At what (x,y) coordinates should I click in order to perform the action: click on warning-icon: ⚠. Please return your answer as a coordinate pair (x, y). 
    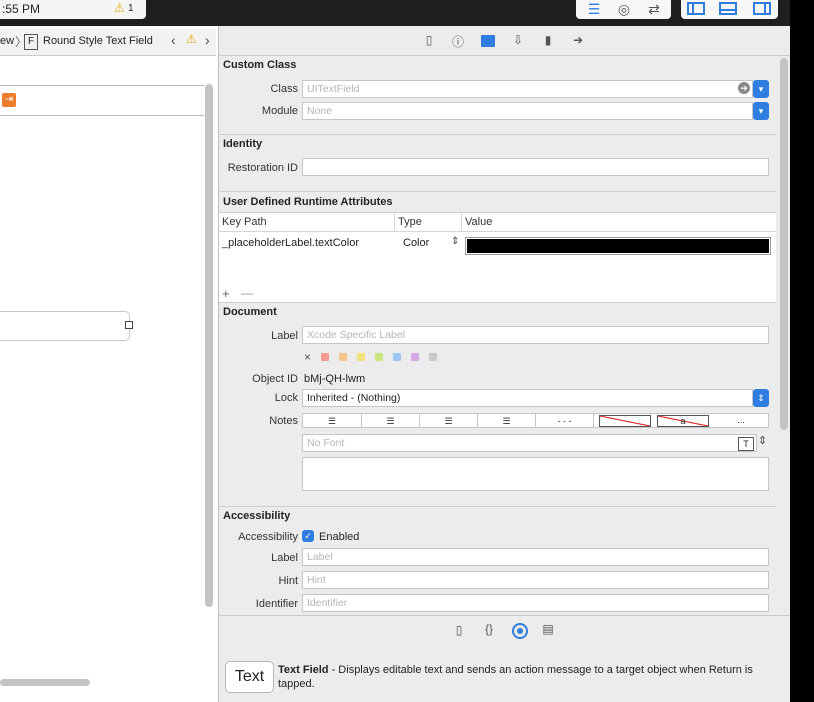
    Looking at the image, I should click on (119, 8).